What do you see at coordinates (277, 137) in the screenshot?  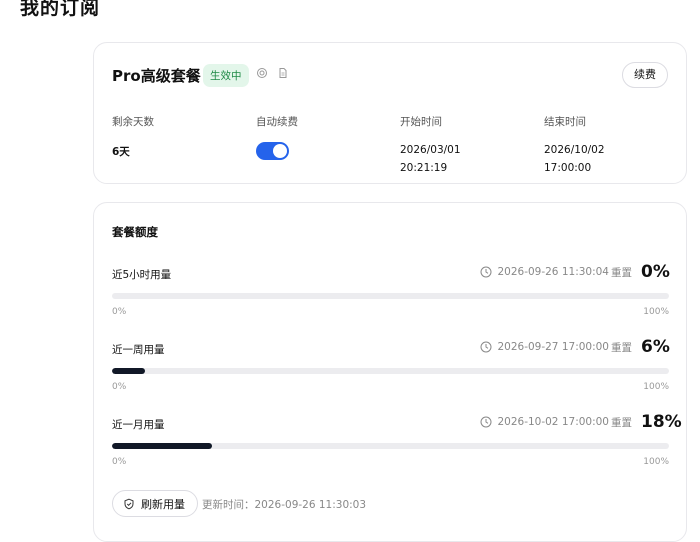 I see `auto-renew: 自动续费` at bounding box center [277, 137].